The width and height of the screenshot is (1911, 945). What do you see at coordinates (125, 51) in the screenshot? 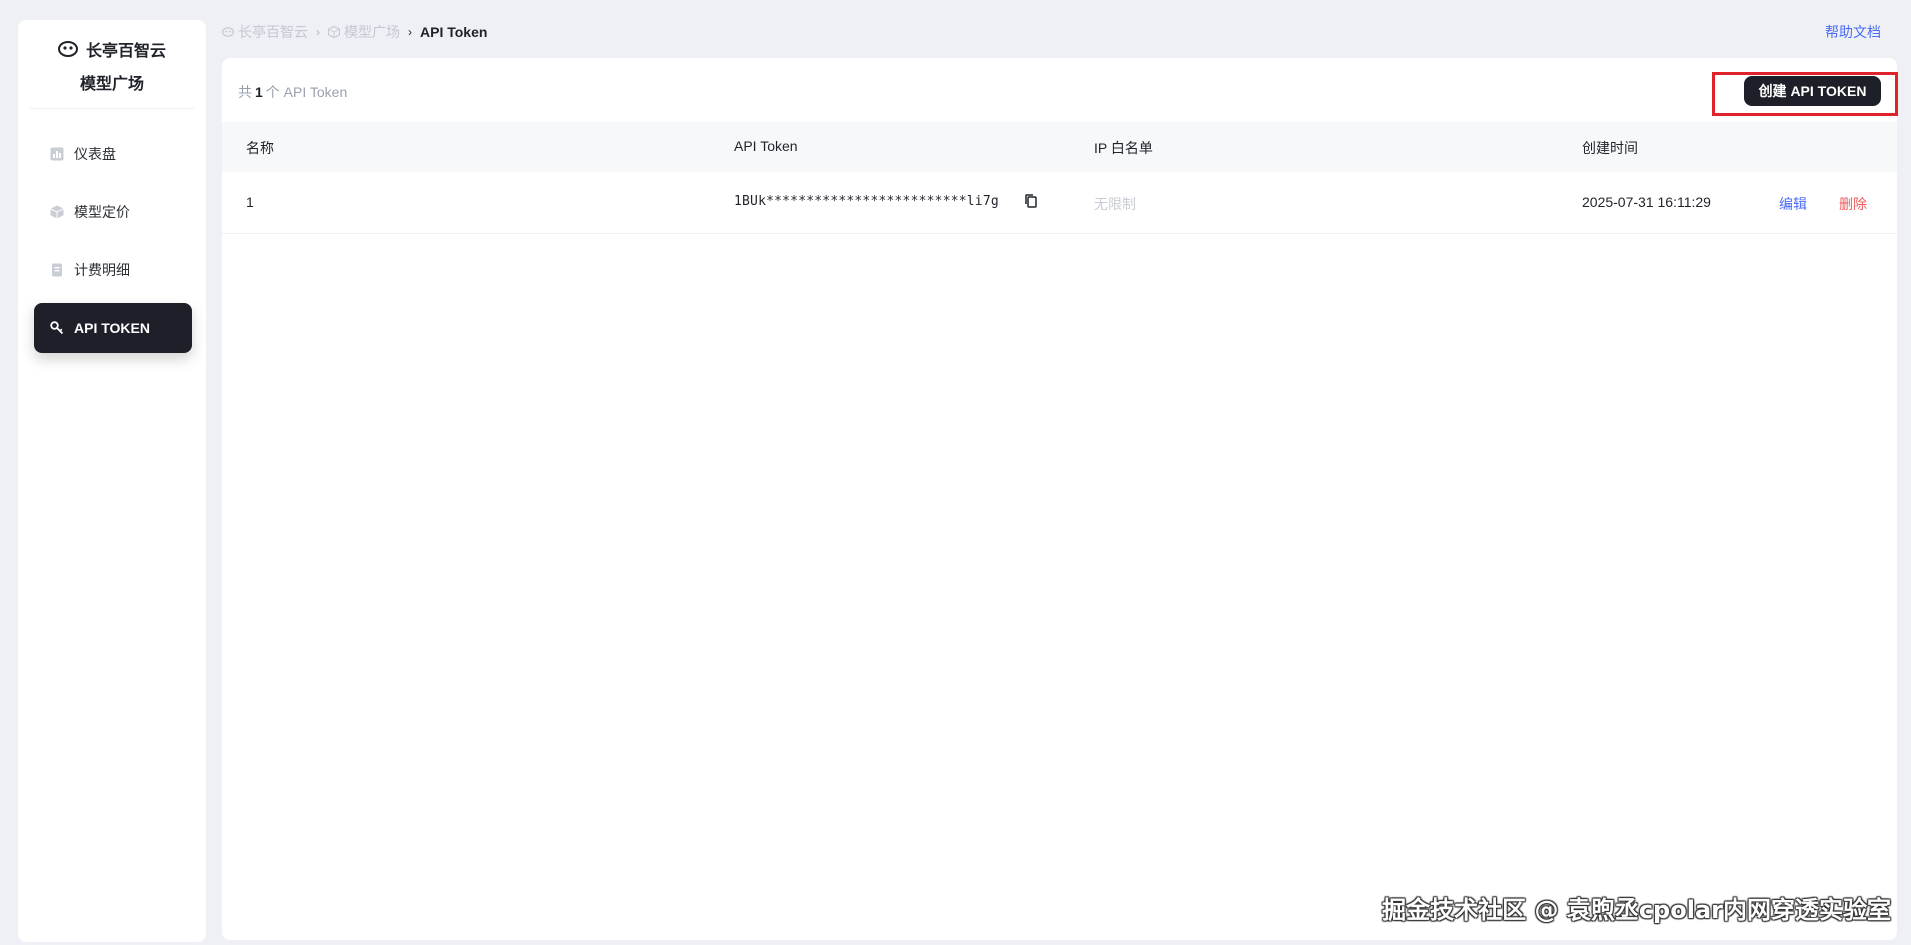
I see `brand-name: 长亭百智云` at bounding box center [125, 51].